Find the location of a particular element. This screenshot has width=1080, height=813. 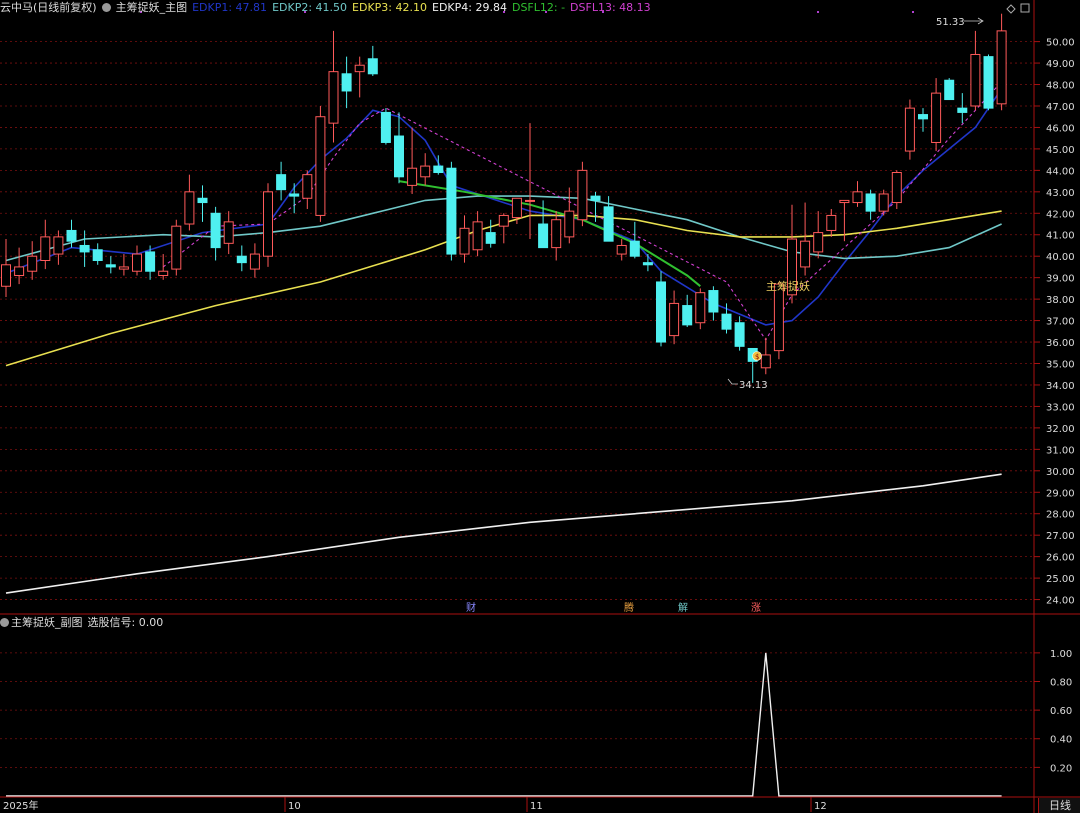

price-tick-label: 39.00 is located at coordinates (1060, 279).